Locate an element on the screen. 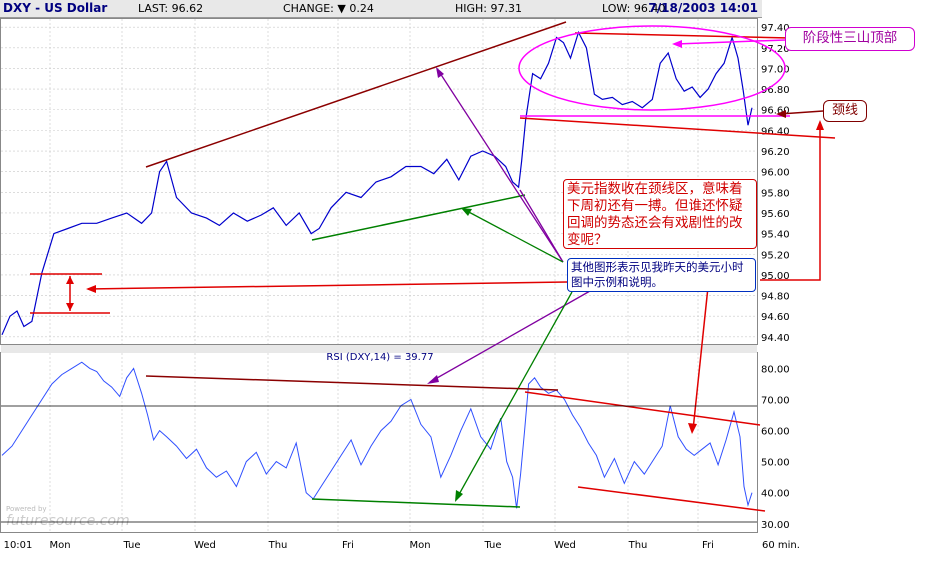  triple-top-label: 阶段性三山顶部 is located at coordinates (850, 39).